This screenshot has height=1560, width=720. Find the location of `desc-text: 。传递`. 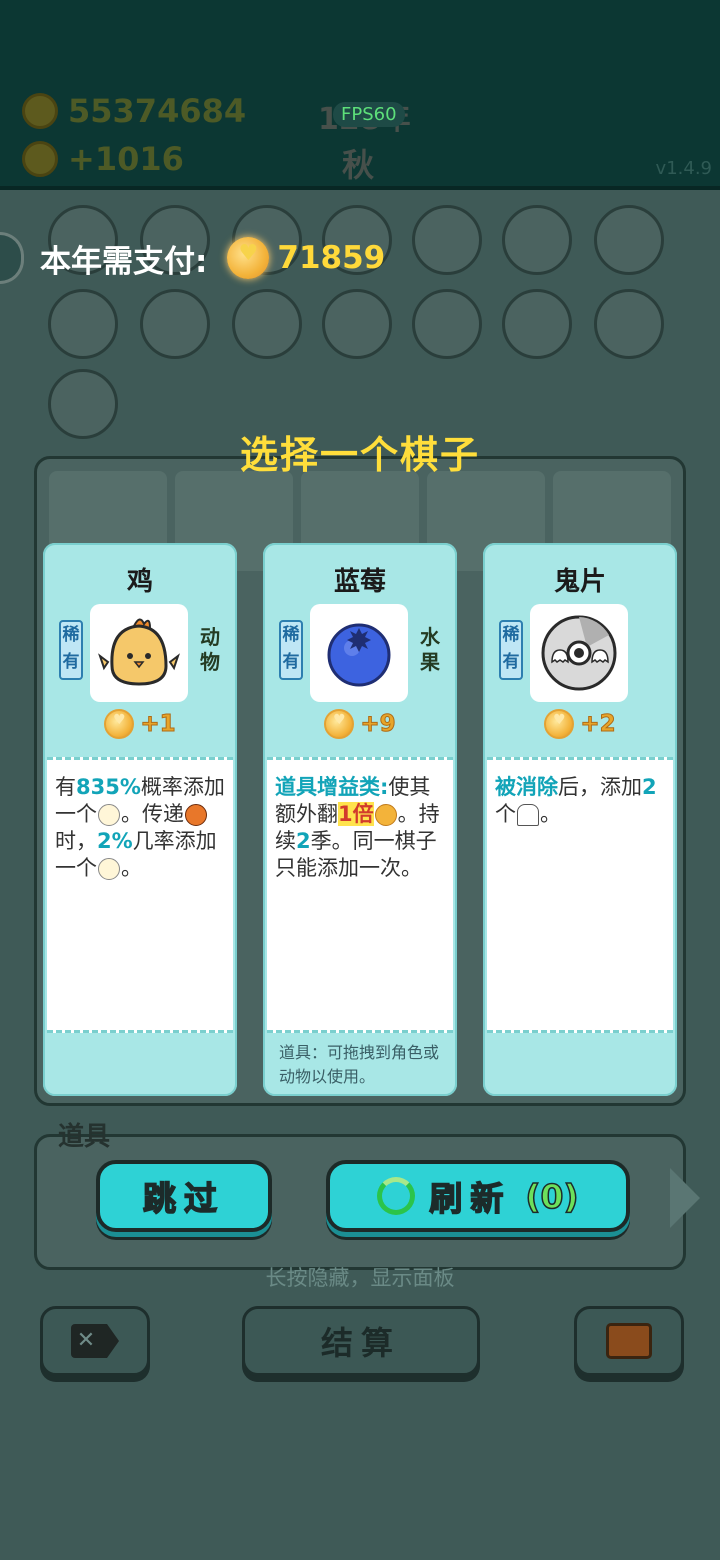

desc-text: 。传递 is located at coordinates (152, 814).